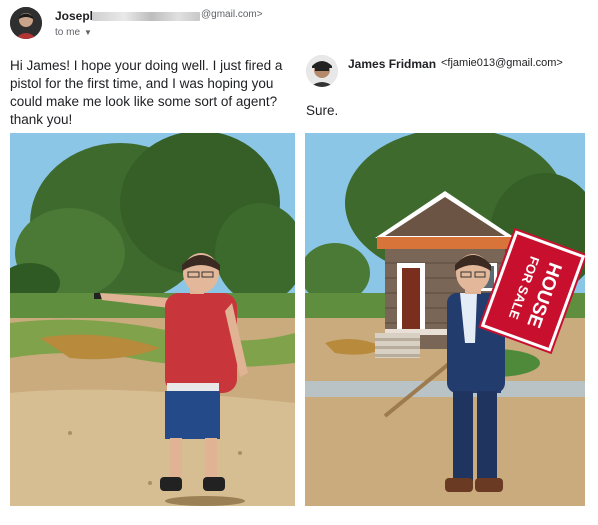 This screenshot has height=525, width=598. I want to click on redacted-email, so click(146, 16).